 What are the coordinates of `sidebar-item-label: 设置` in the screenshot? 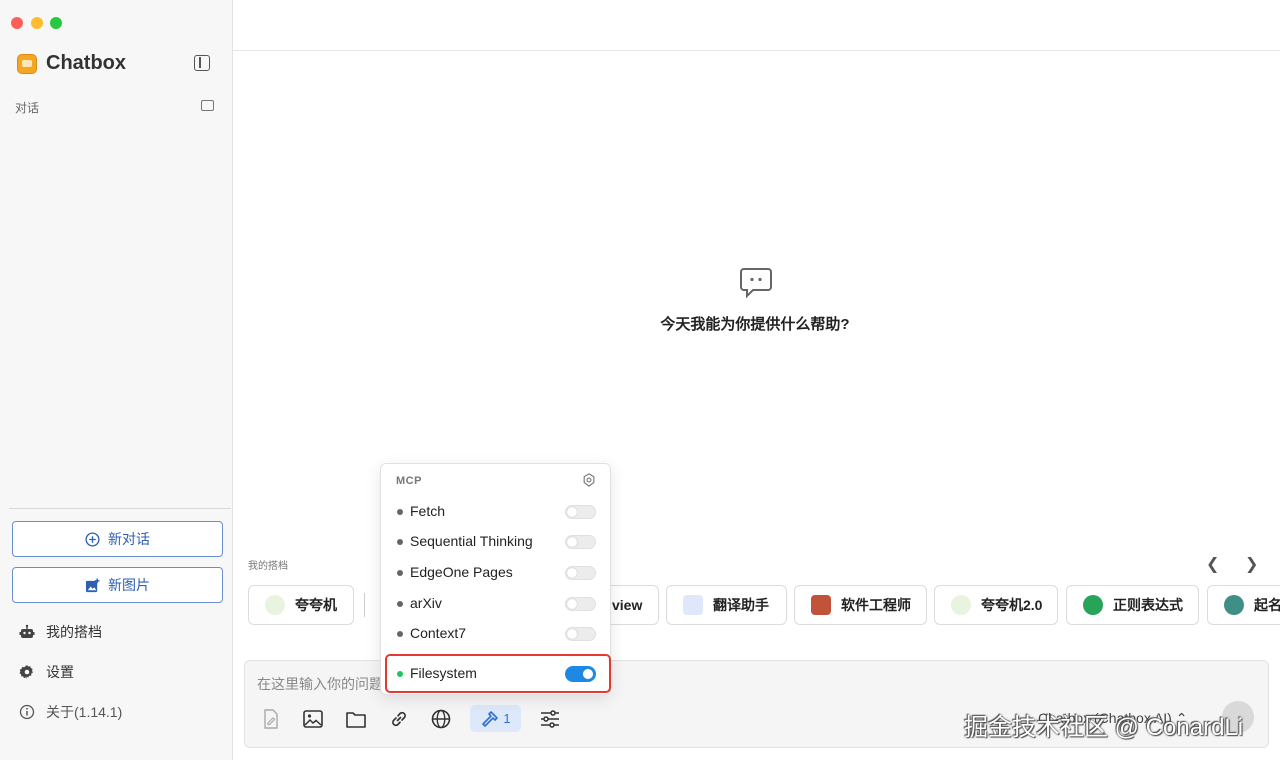 It's located at (60, 672).